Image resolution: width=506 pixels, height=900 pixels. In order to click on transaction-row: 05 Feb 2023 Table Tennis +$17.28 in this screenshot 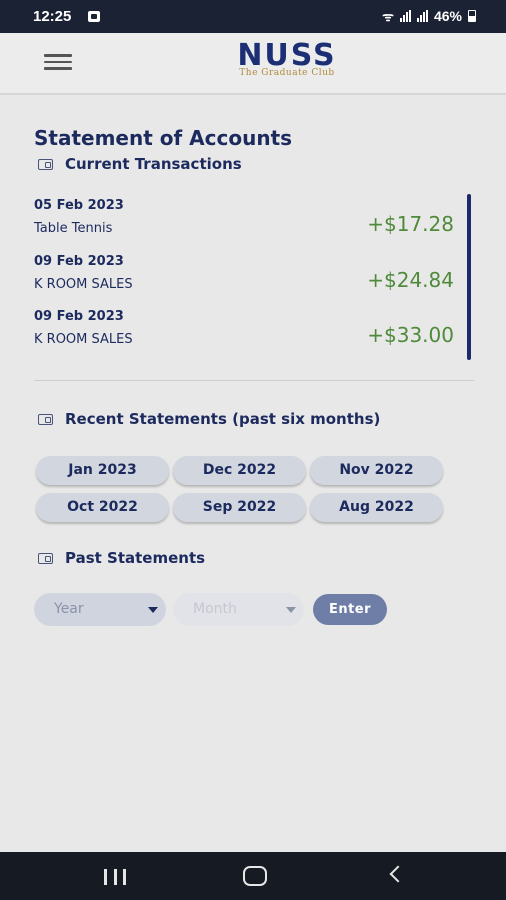, I will do `click(244, 220)`.